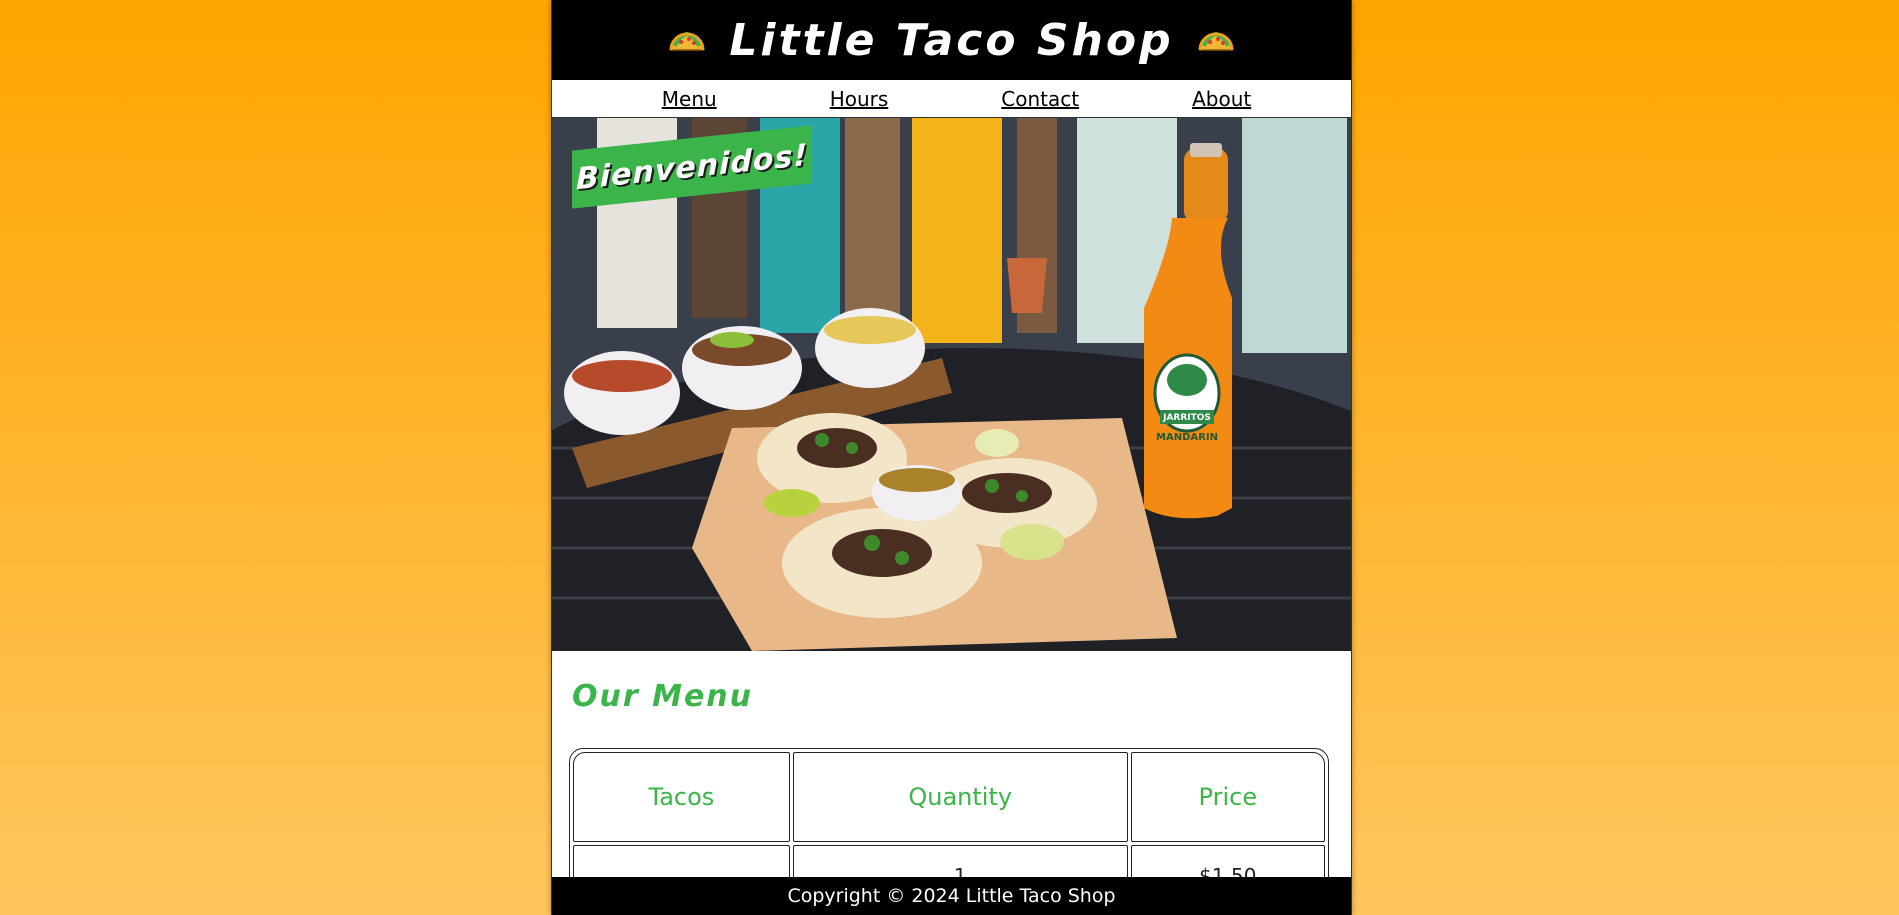 Image resolution: width=1899 pixels, height=915 pixels. What do you see at coordinates (663, 696) in the screenshot?
I see `menu-heading: Our Menu` at bounding box center [663, 696].